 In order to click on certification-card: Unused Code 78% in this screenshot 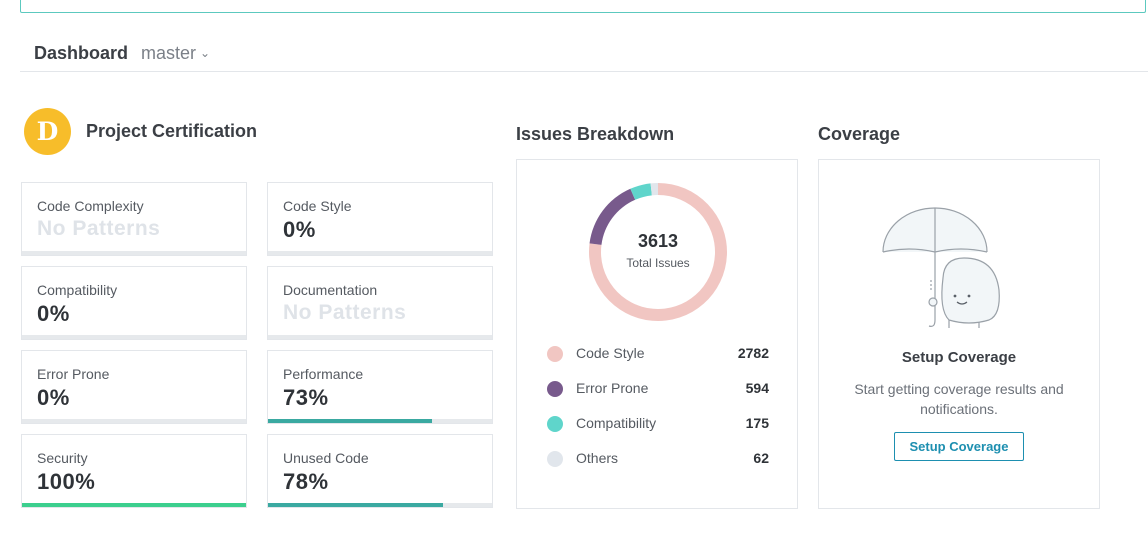, I will do `click(380, 471)`.